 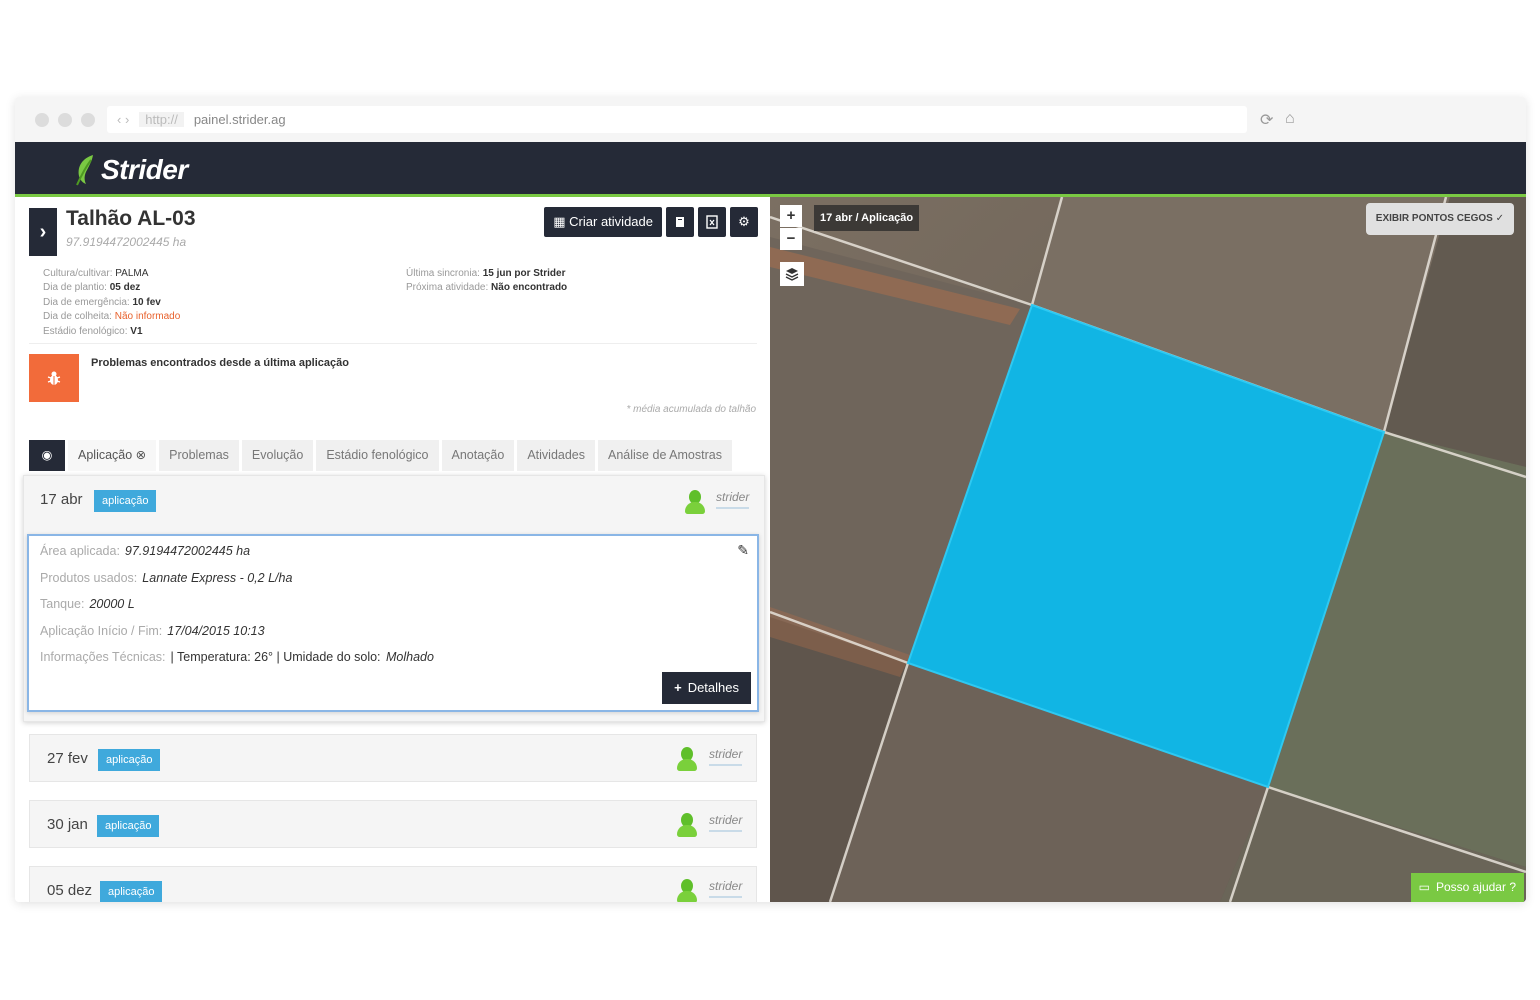 I want to click on layers-icon, so click(x=792, y=274).